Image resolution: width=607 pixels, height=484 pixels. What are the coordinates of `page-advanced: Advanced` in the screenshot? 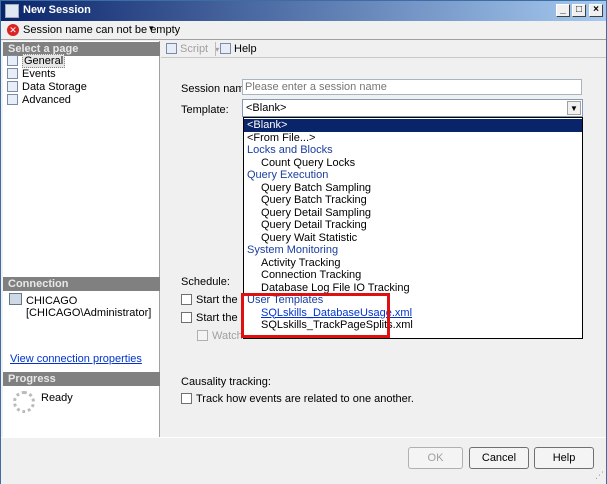 It's located at (39, 100).